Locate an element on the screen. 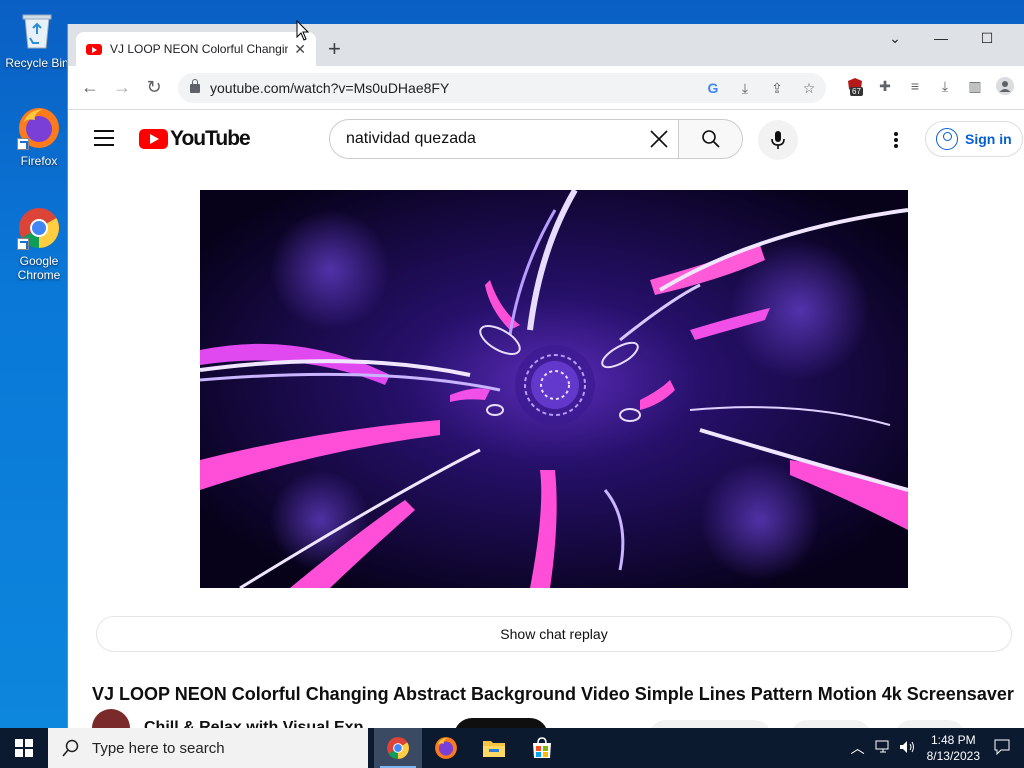  store-bag-icon is located at coordinates (542, 747).